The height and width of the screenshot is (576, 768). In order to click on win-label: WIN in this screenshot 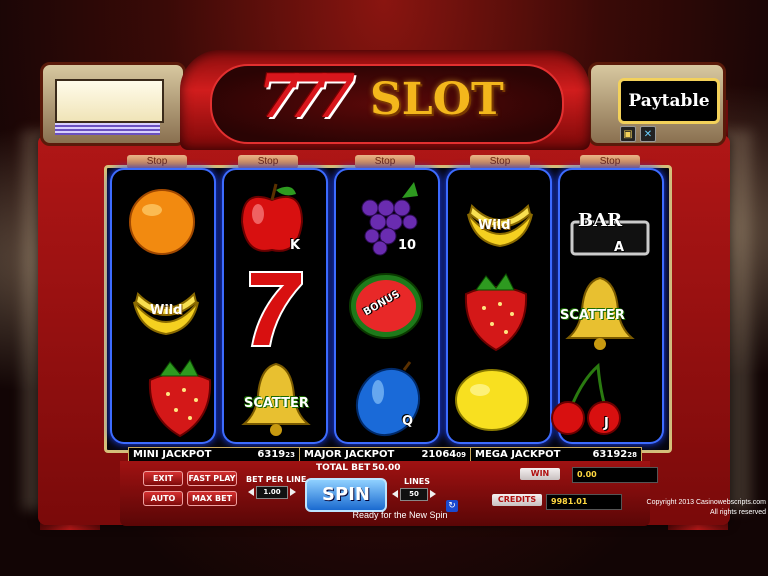, I will do `click(540, 474)`.